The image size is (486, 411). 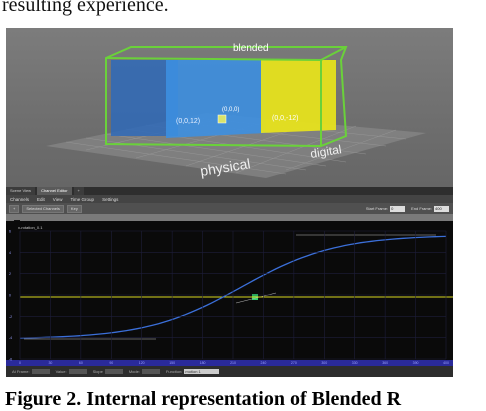 I want to click on y-tick-label: -4, so click(x=10, y=338).